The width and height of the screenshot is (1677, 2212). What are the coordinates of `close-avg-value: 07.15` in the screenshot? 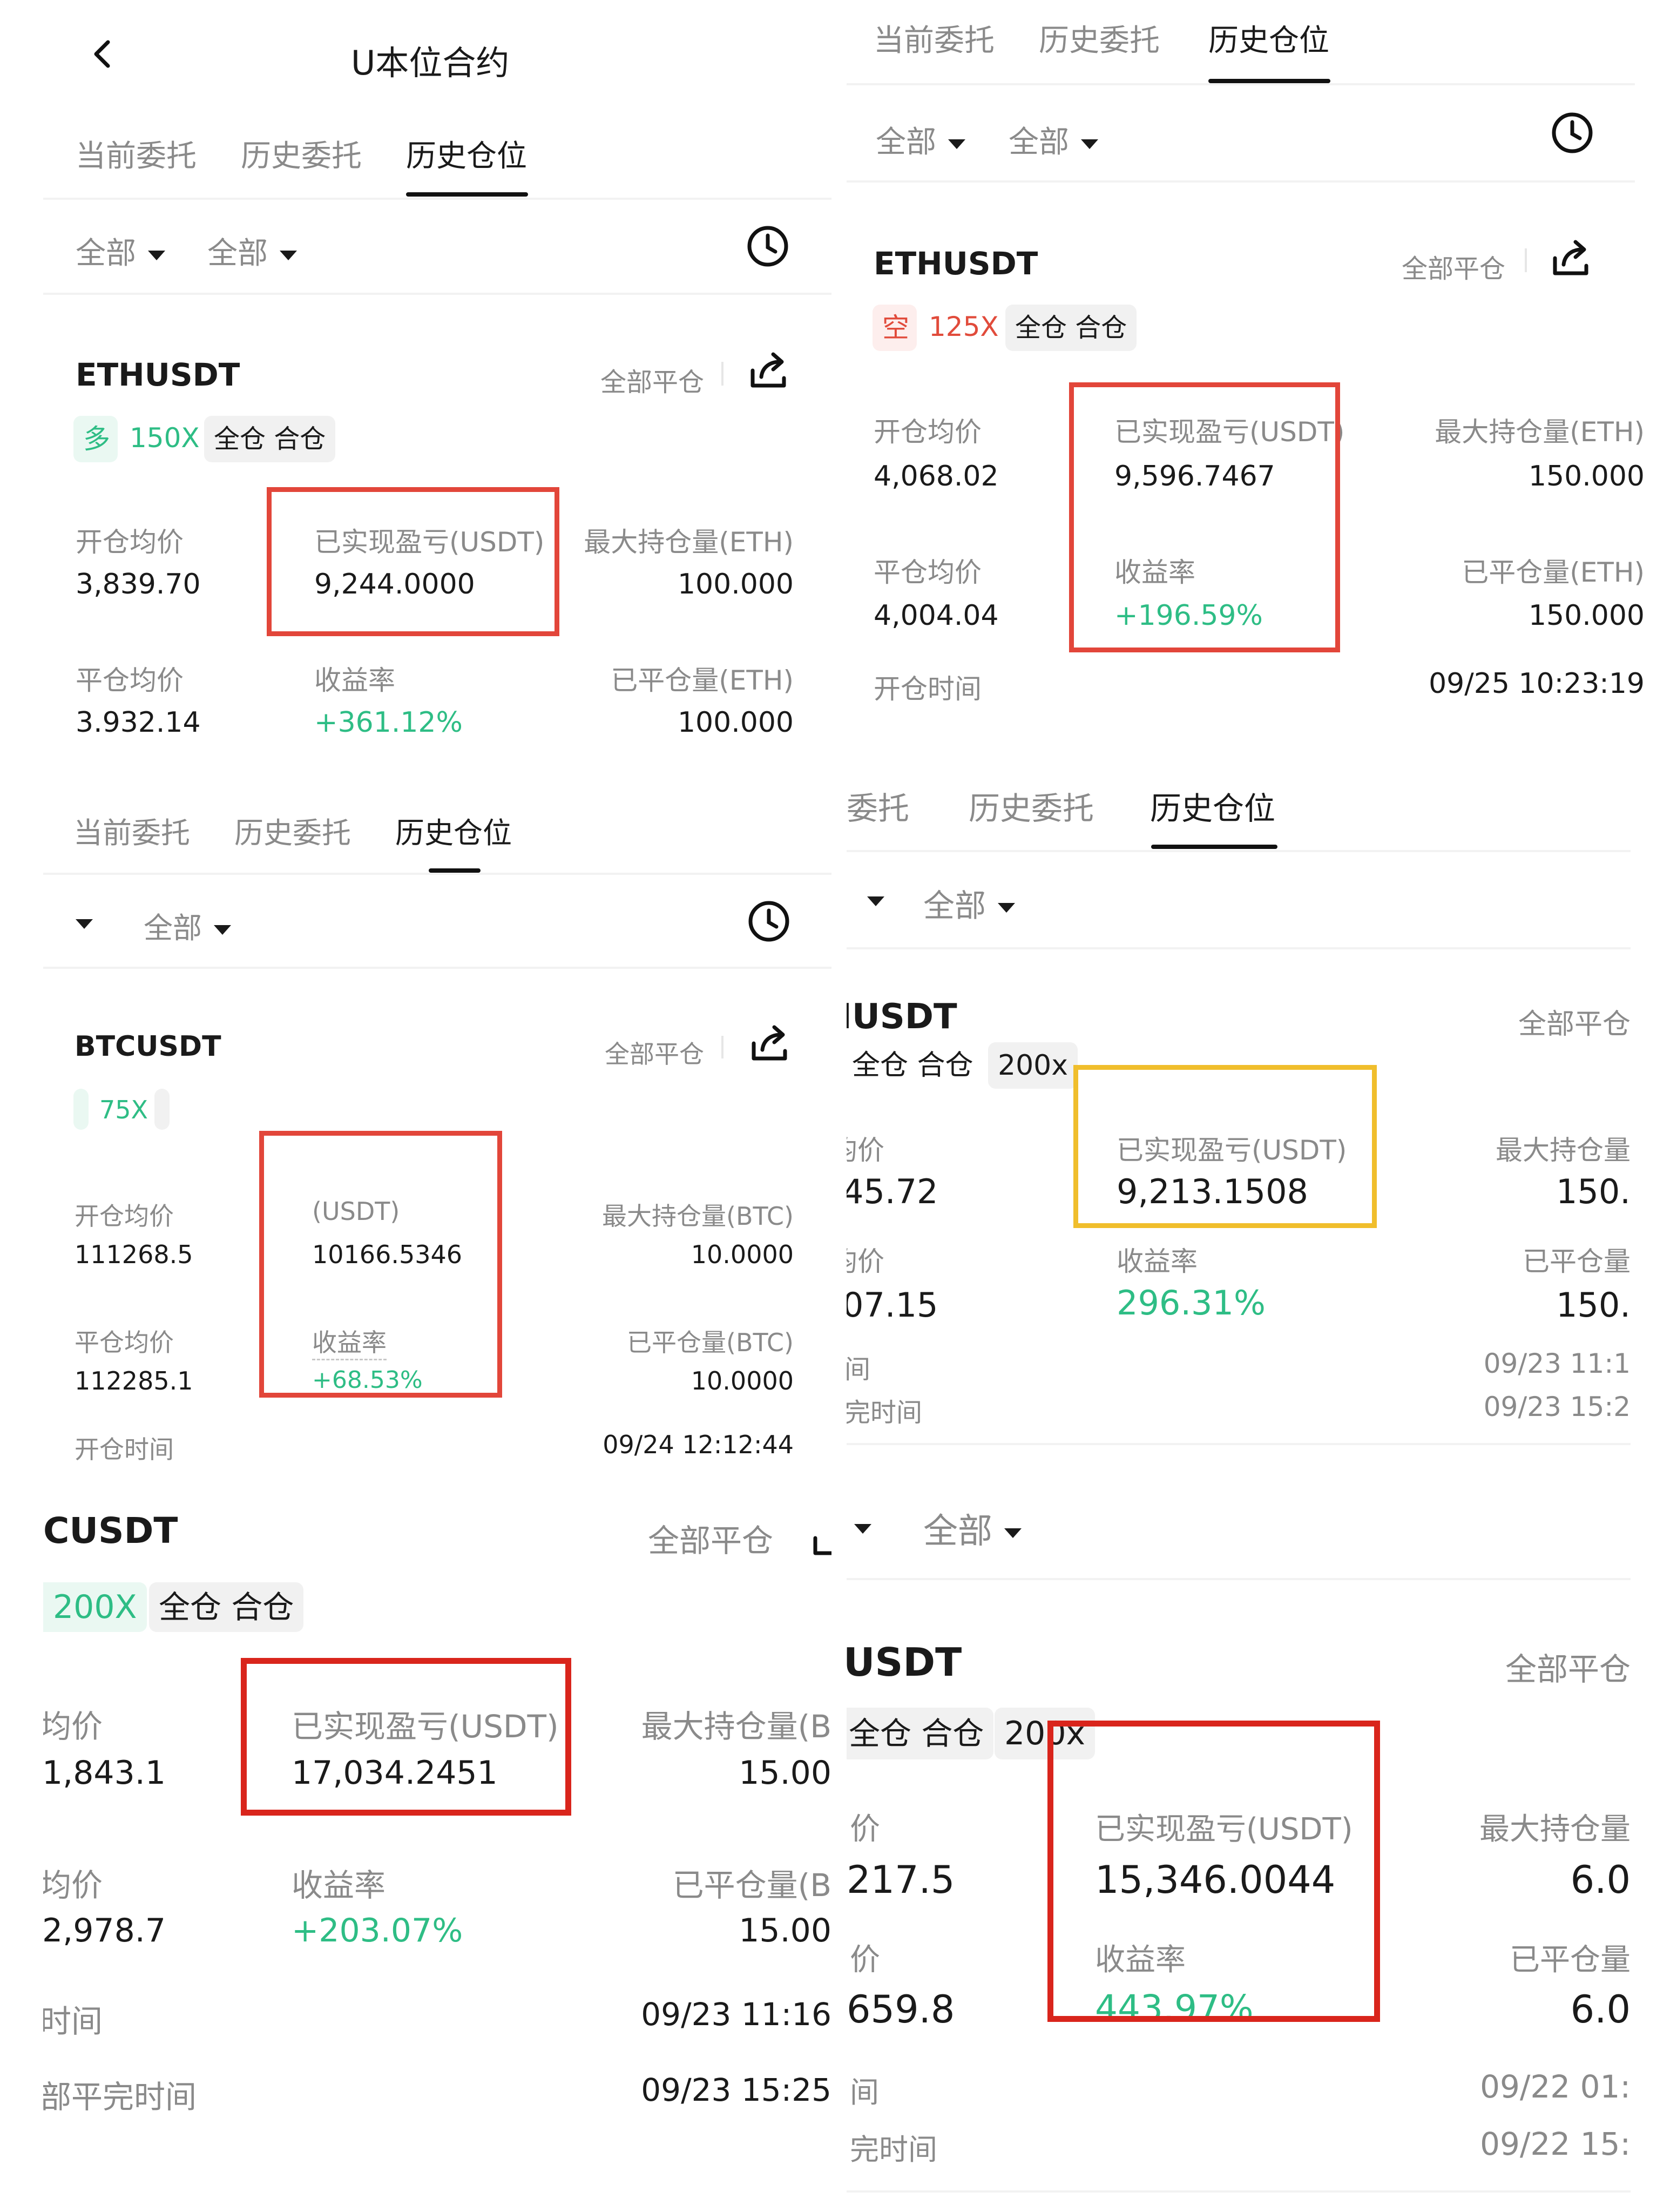 It's located at (893, 1305).